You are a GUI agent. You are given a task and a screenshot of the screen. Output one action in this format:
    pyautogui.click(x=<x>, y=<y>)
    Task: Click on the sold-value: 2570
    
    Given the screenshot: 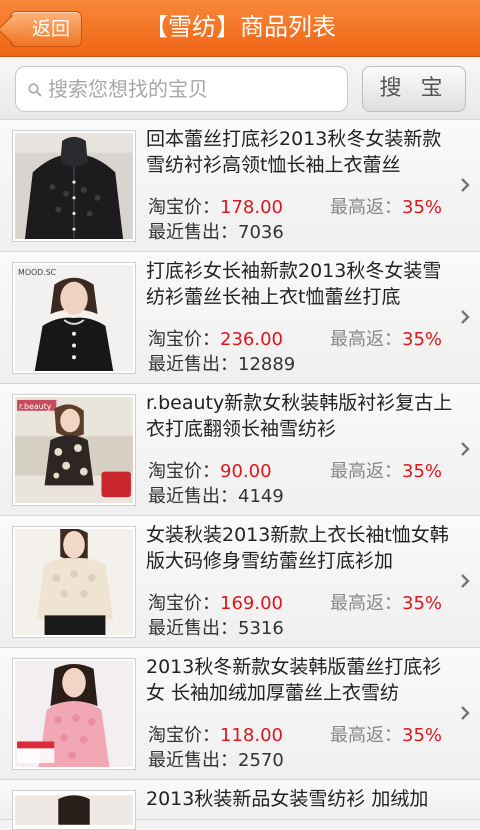 What is the action you would take?
    pyautogui.click(x=261, y=760)
    